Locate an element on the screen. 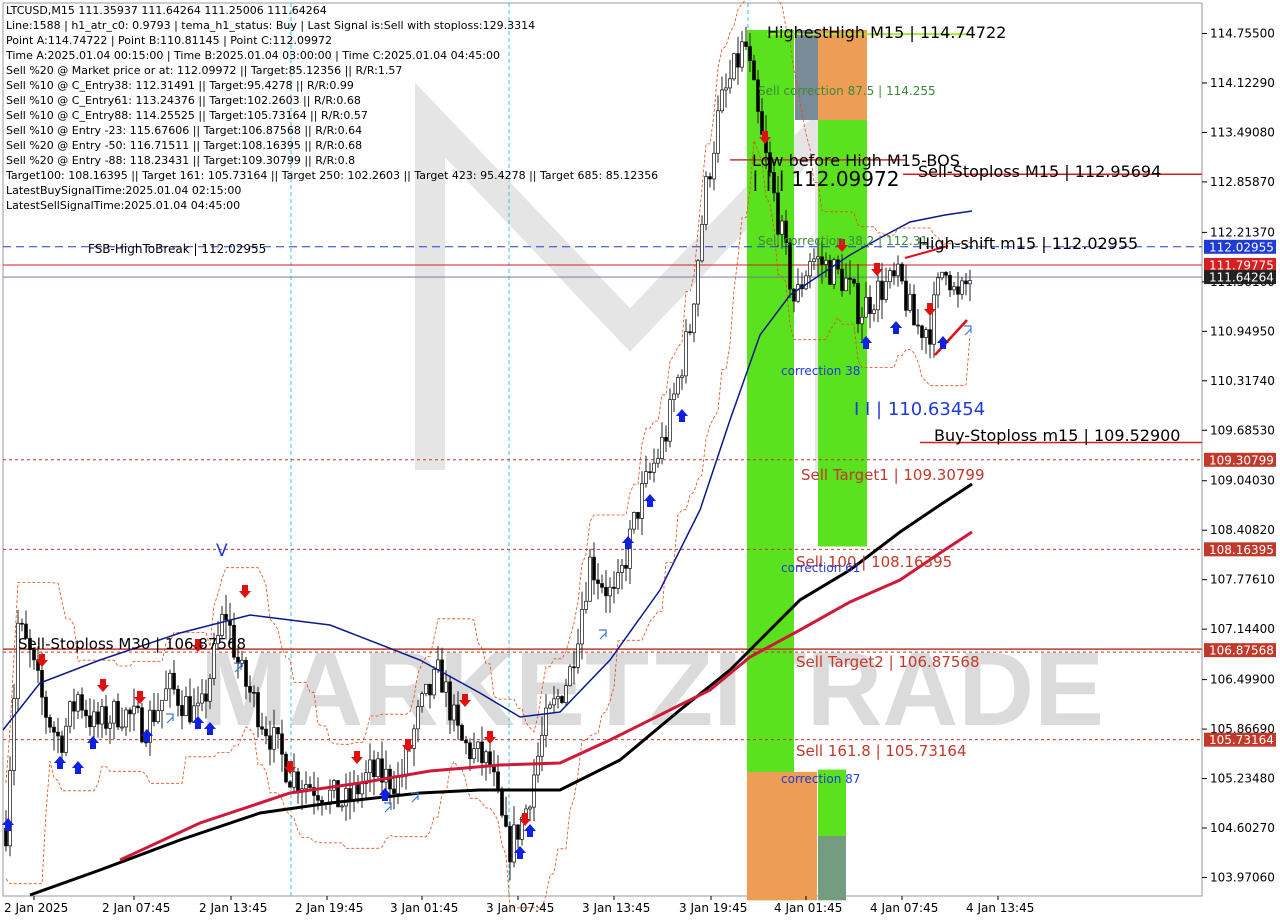  sell-stoploss-m15-label: Sell-Stoploss M15 | 112.95694 is located at coordinates (1039, 171).